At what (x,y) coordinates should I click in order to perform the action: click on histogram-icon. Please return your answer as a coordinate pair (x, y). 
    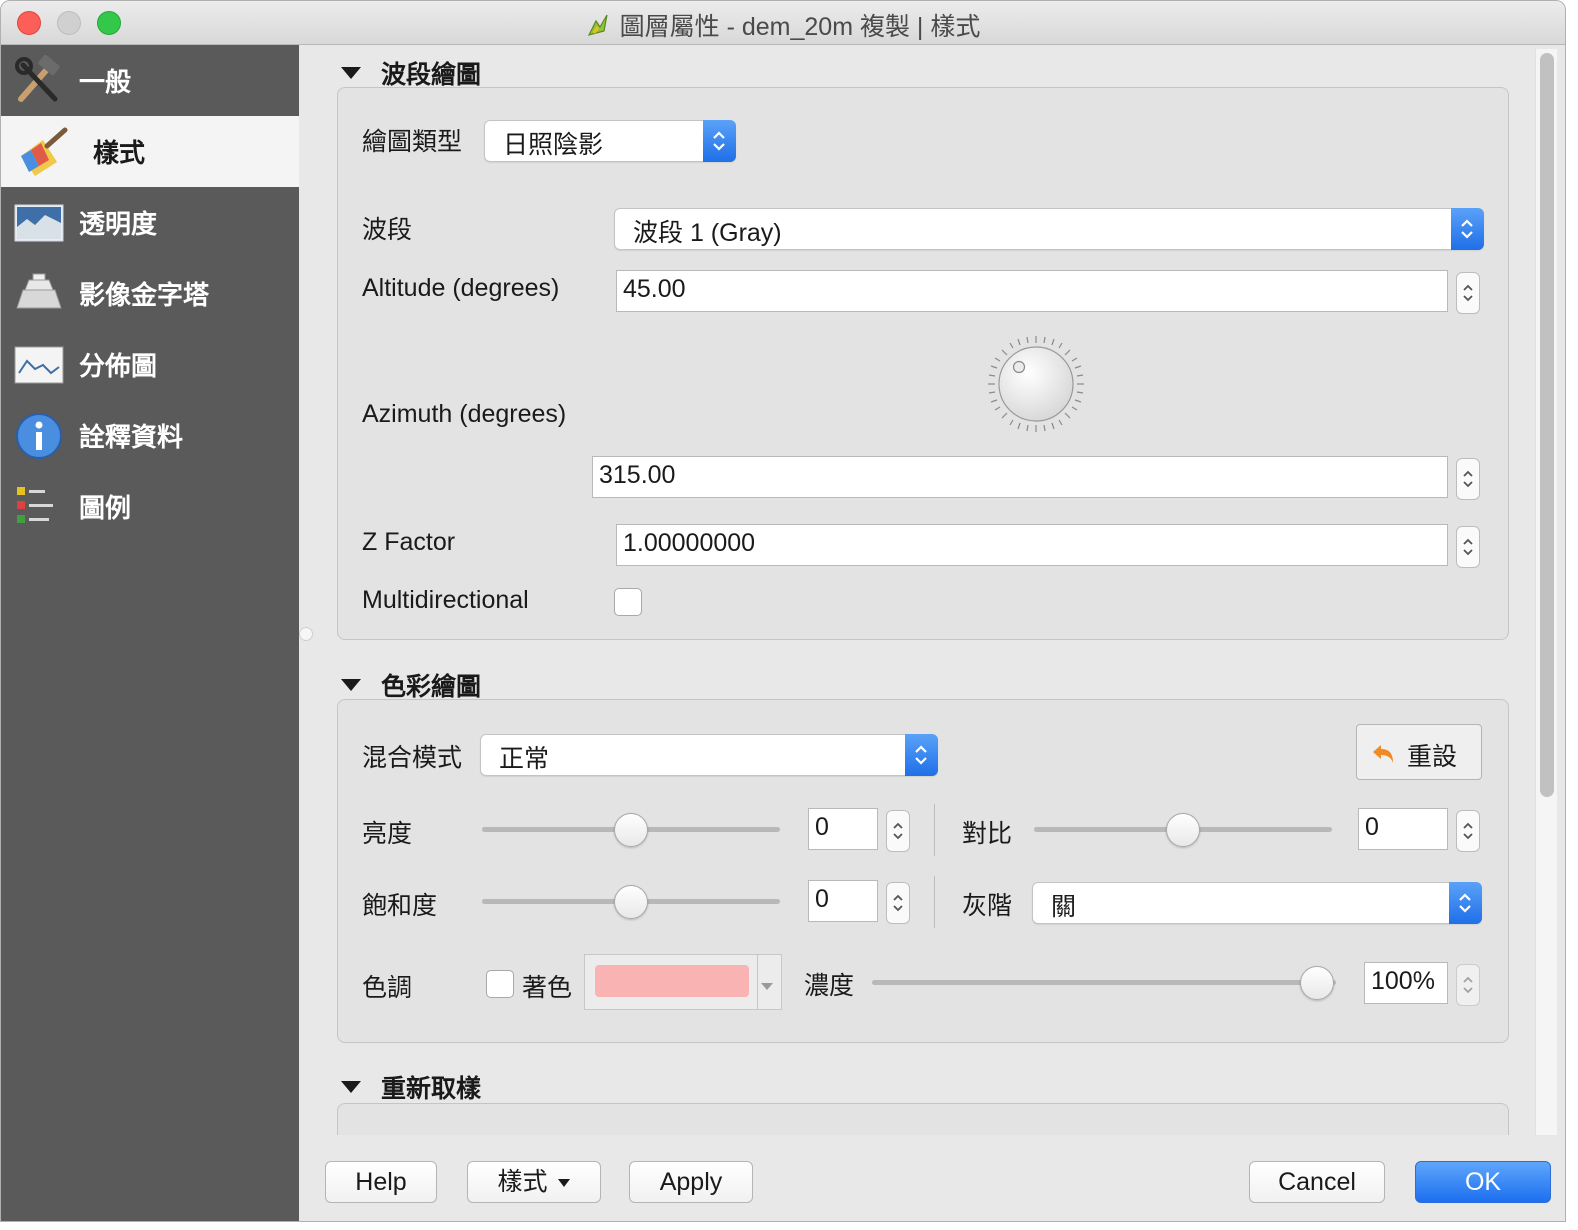
    Looking at the image, I should click on (39, 364).